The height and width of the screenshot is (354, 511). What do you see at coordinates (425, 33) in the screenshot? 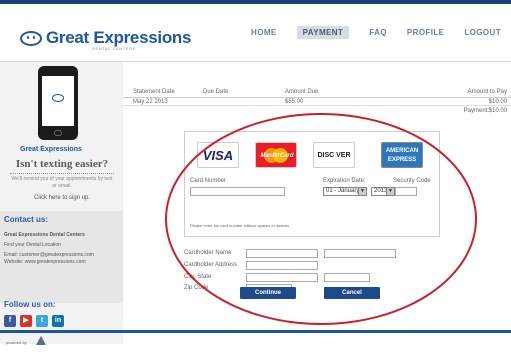
I see `nav-profile: PROFILE` at bounding box center [425, 33].